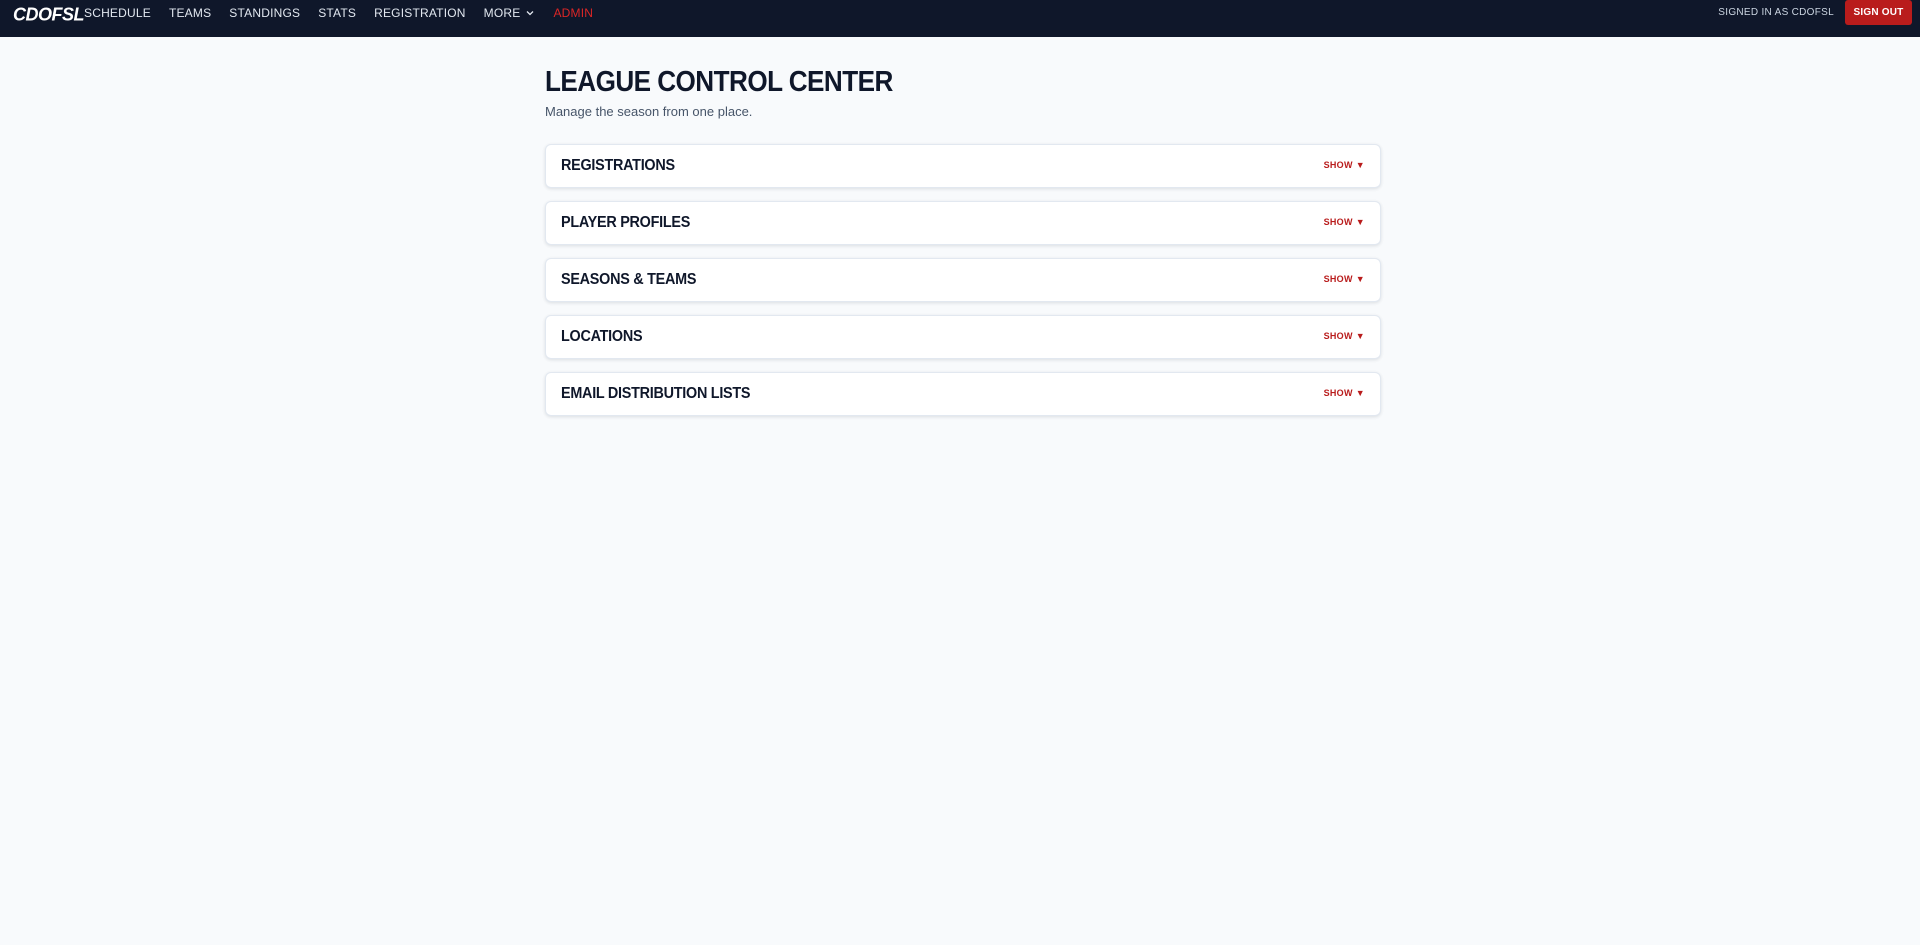 The height and width of the screenshot is (945, 1920). Describe the element at coordinates (963, 394) in the screenshot. I see `panel-email-distribution-lists: EMAIL DISTRIBUTION LISTS SHOW ▼` at that location.